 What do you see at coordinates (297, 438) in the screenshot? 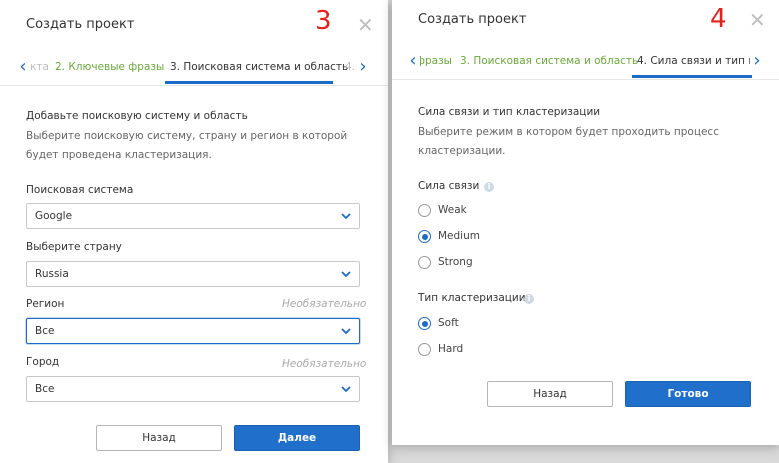
I see `next-button: Далее` at bounding box center [297, 438].